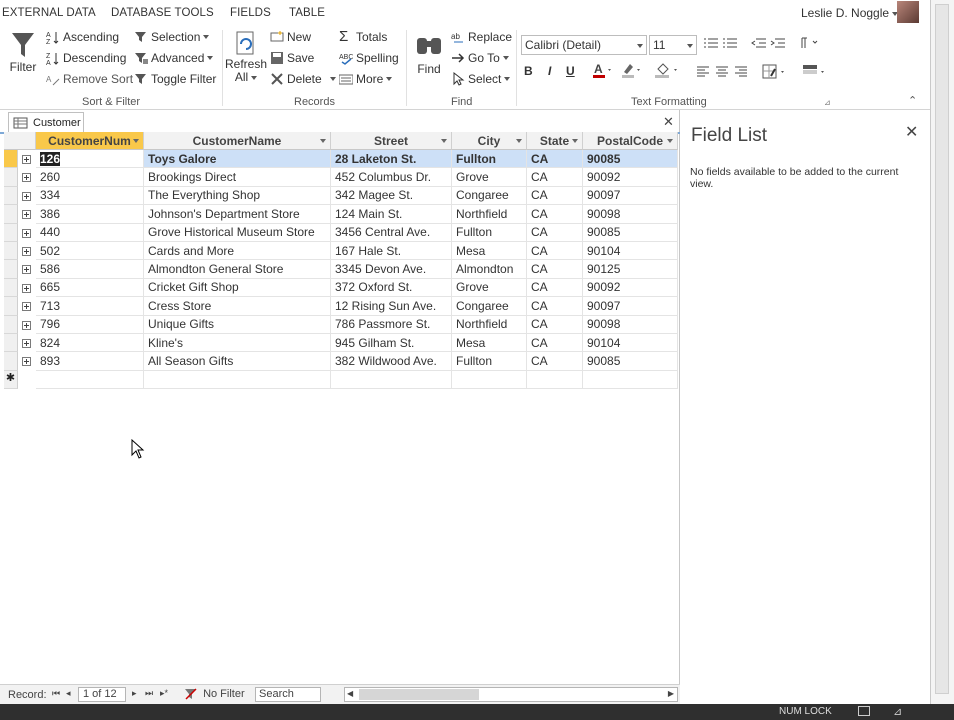  What do you see at coordinates (391, 361) in the screenshot?
I see `cell-street: 382 Wildwood Ave.` at bounding box center [391, 361].